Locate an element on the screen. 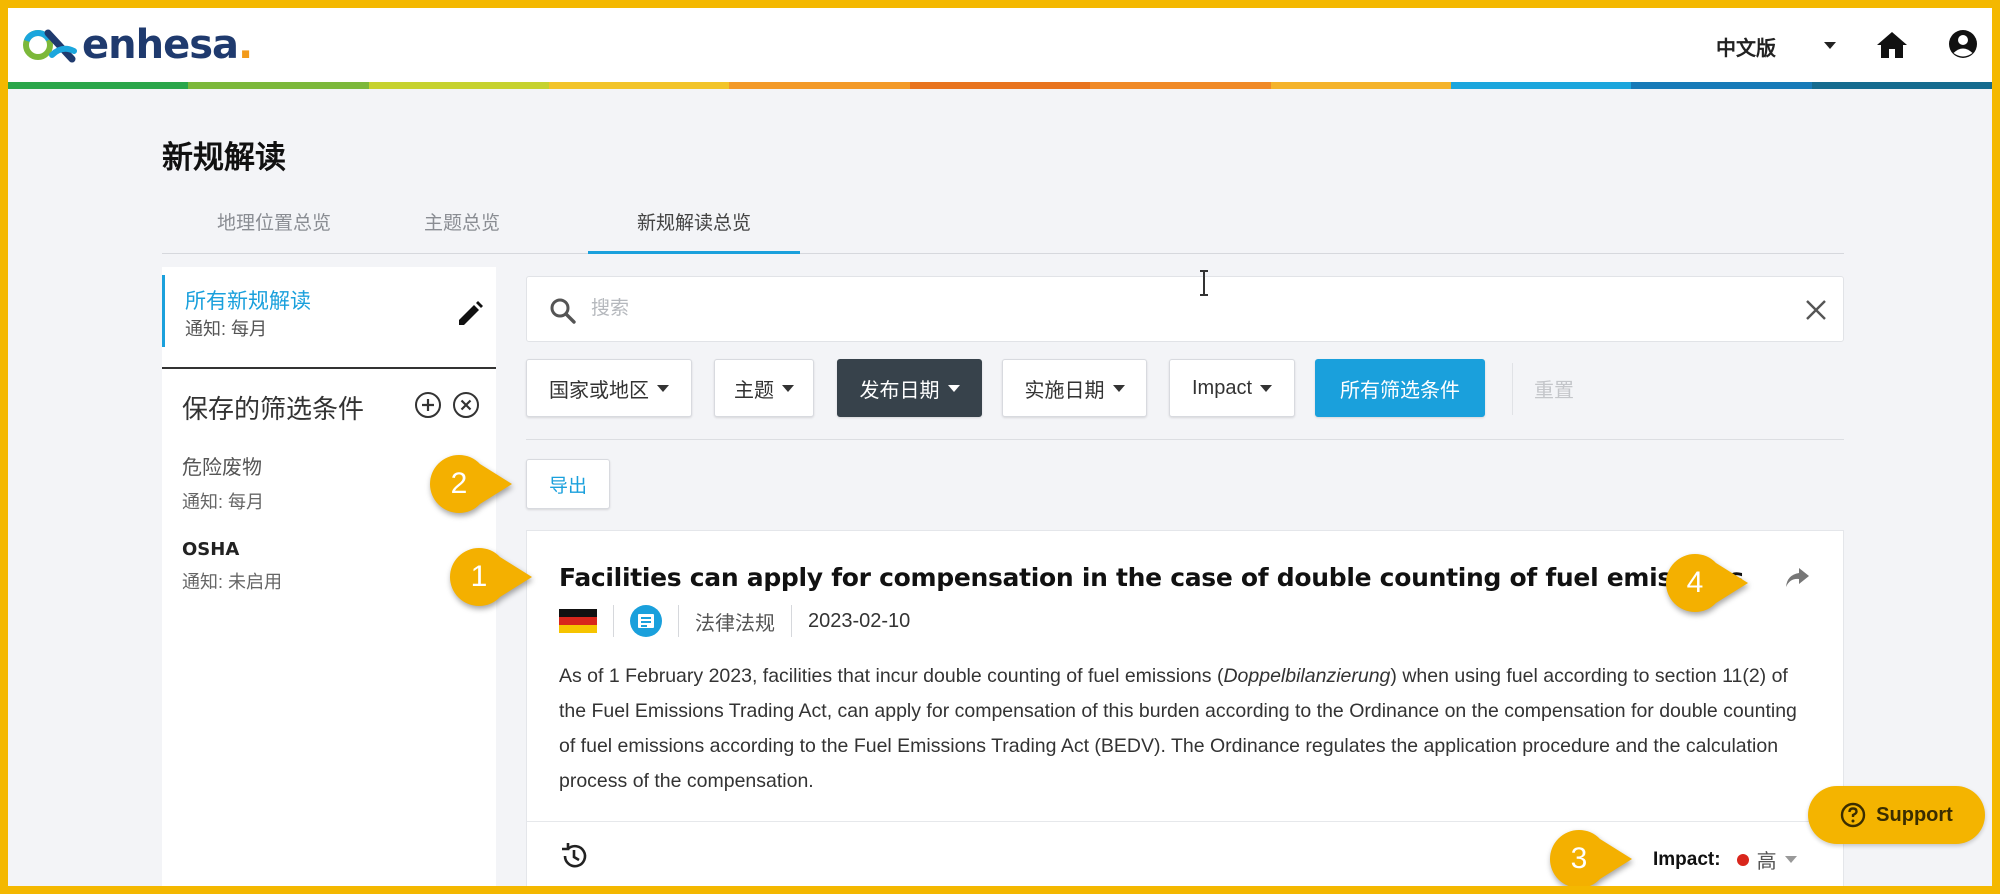 This screenshot has height=894, width=2000. card-divider is located at coordinates (1186, 821).